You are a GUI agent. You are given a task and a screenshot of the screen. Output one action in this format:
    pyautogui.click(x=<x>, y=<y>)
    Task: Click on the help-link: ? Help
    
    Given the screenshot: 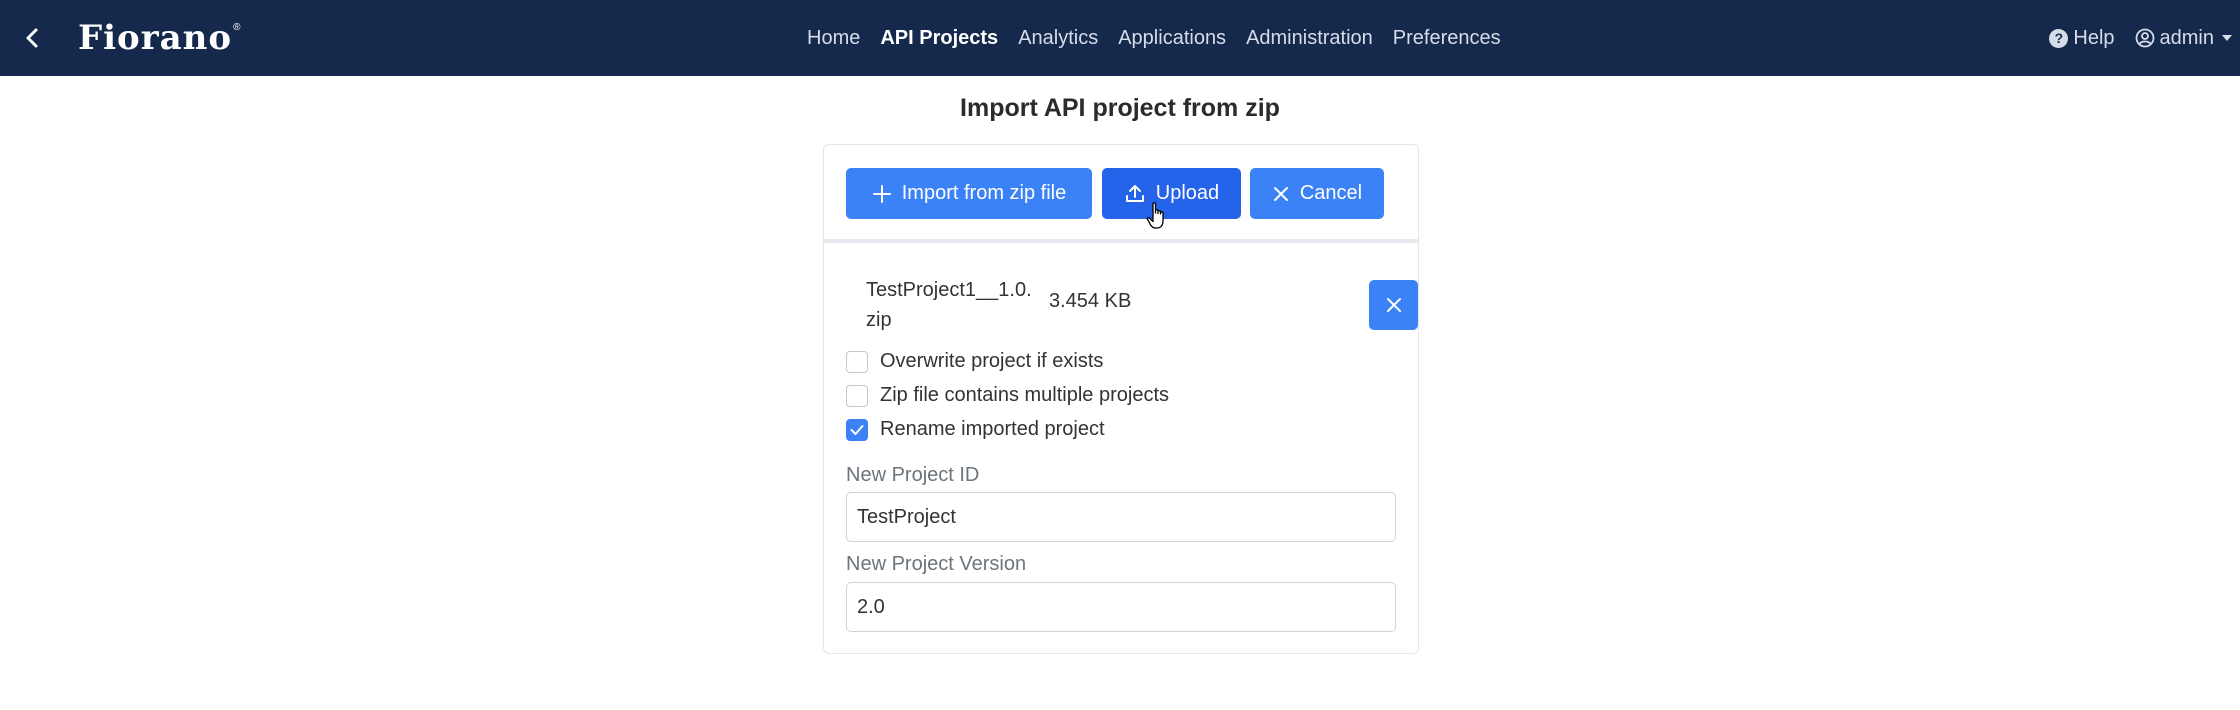 What is the action you would take?
    pyautogui.click(x=2082, y=38)
    